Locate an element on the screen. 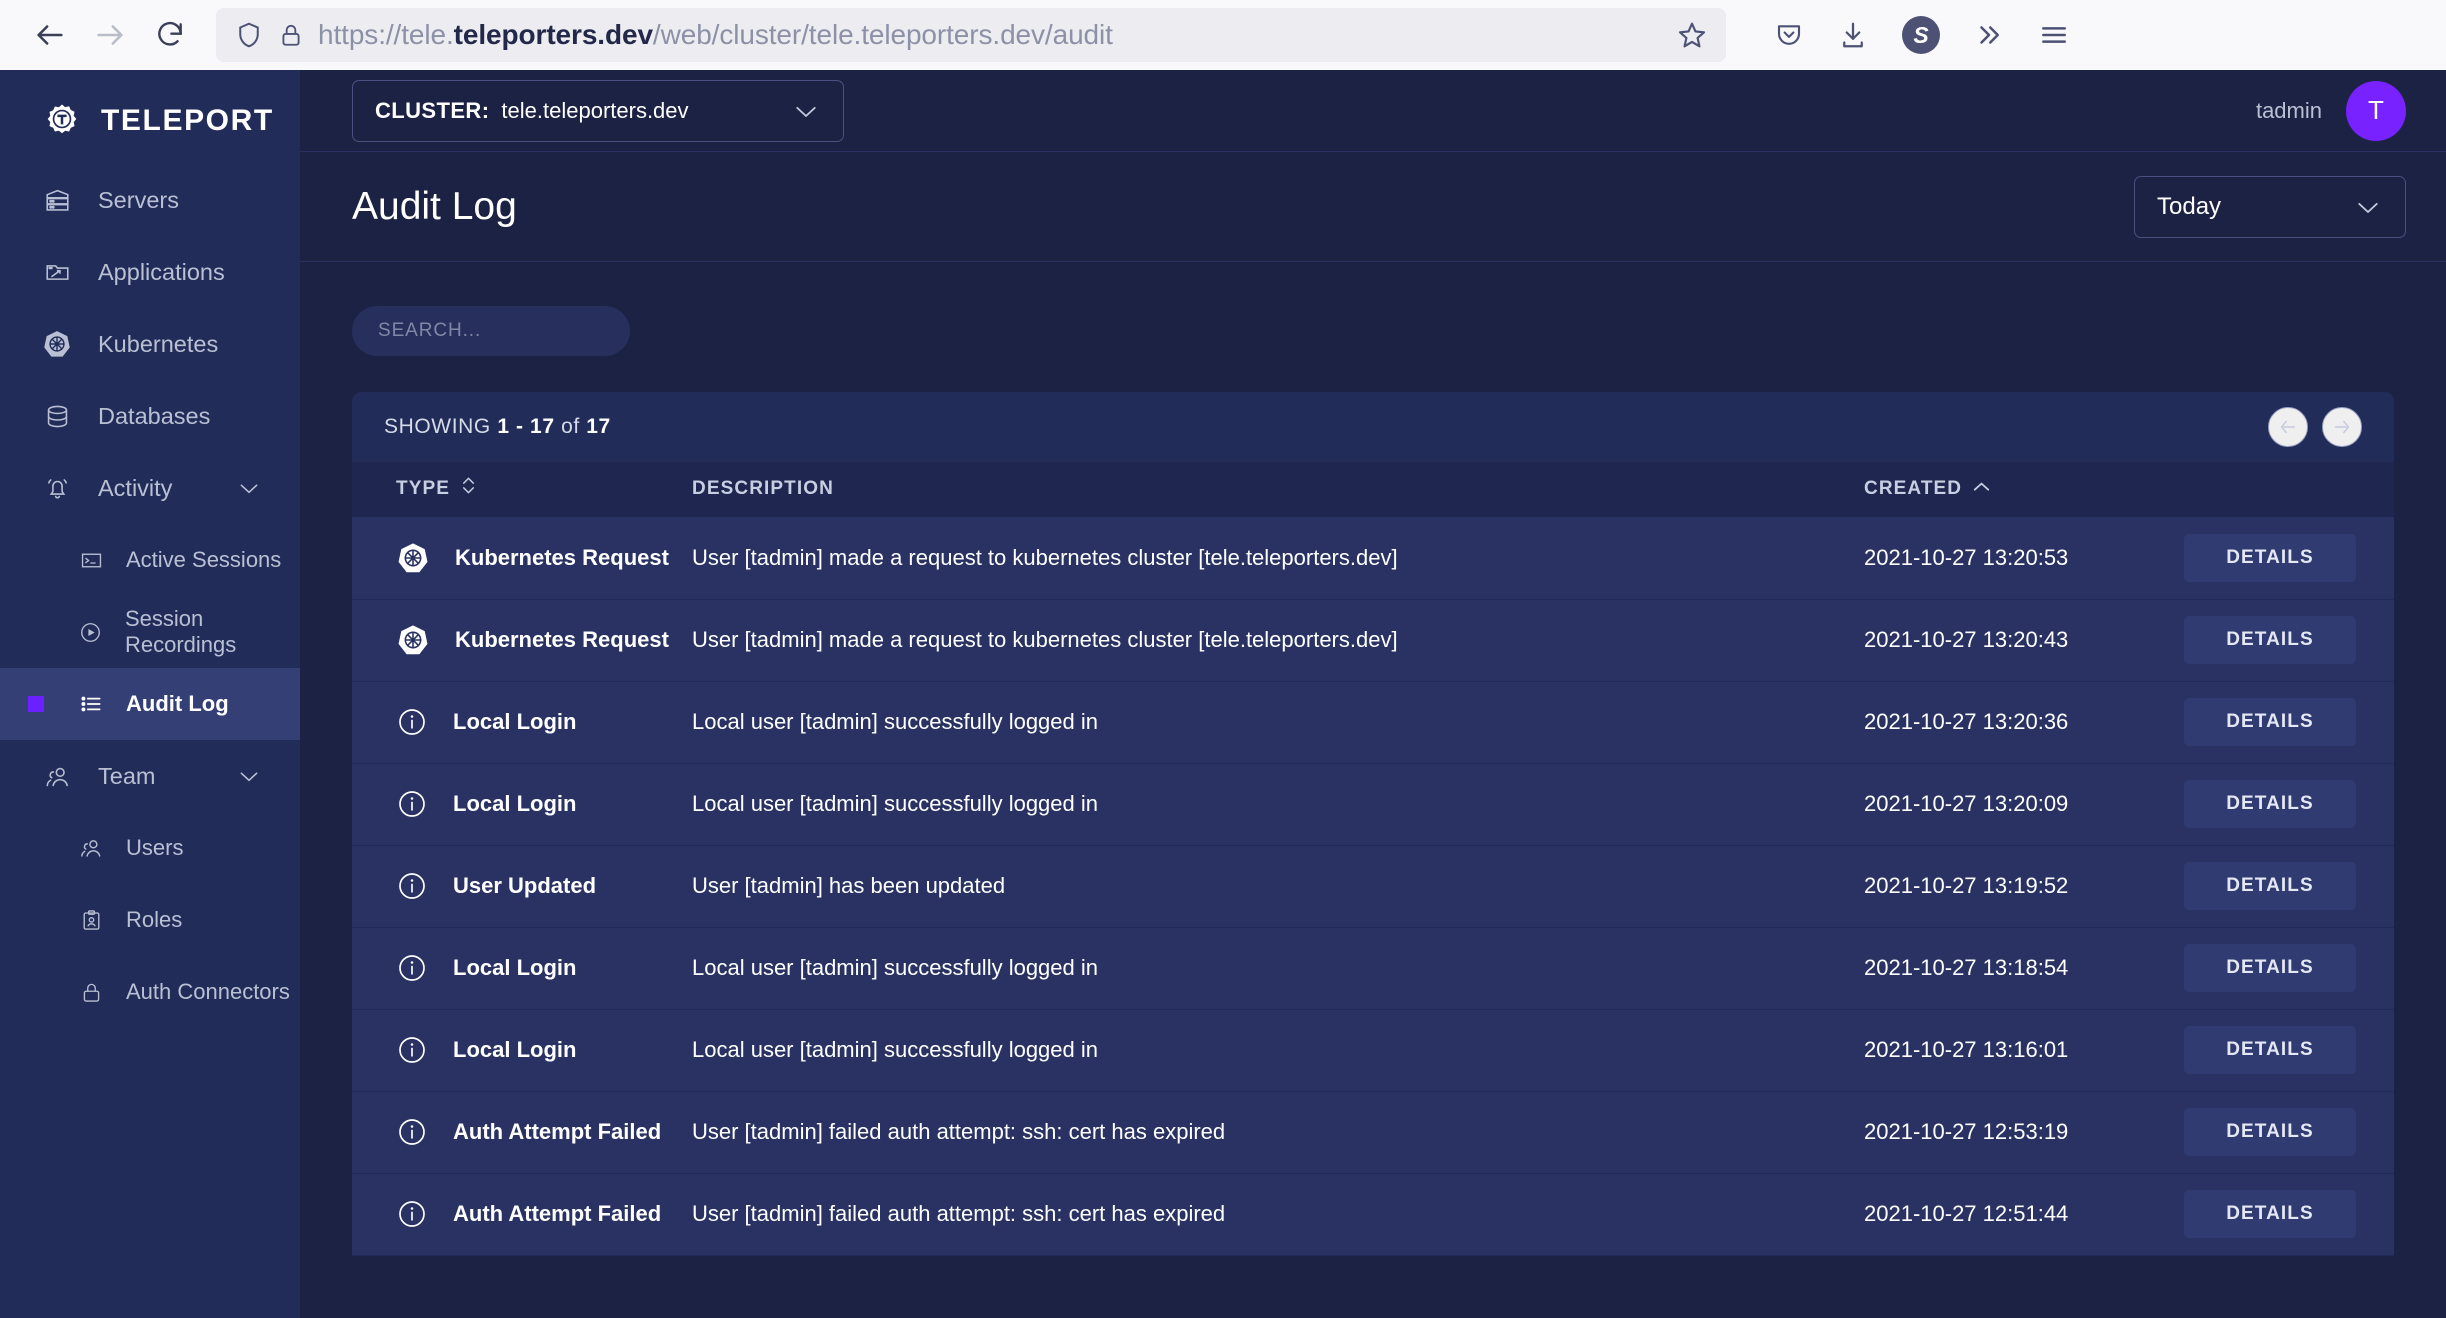  cell-type: Auth Attempt Failed is located at coordinates (522, 1214).